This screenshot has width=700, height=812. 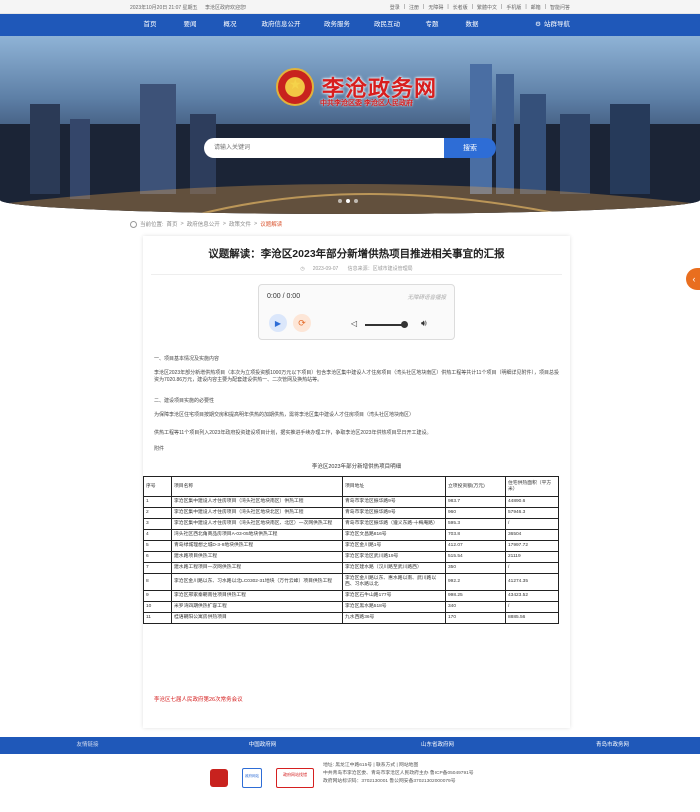 I want to click on table-cell: 10, so click(x=157, y=607).